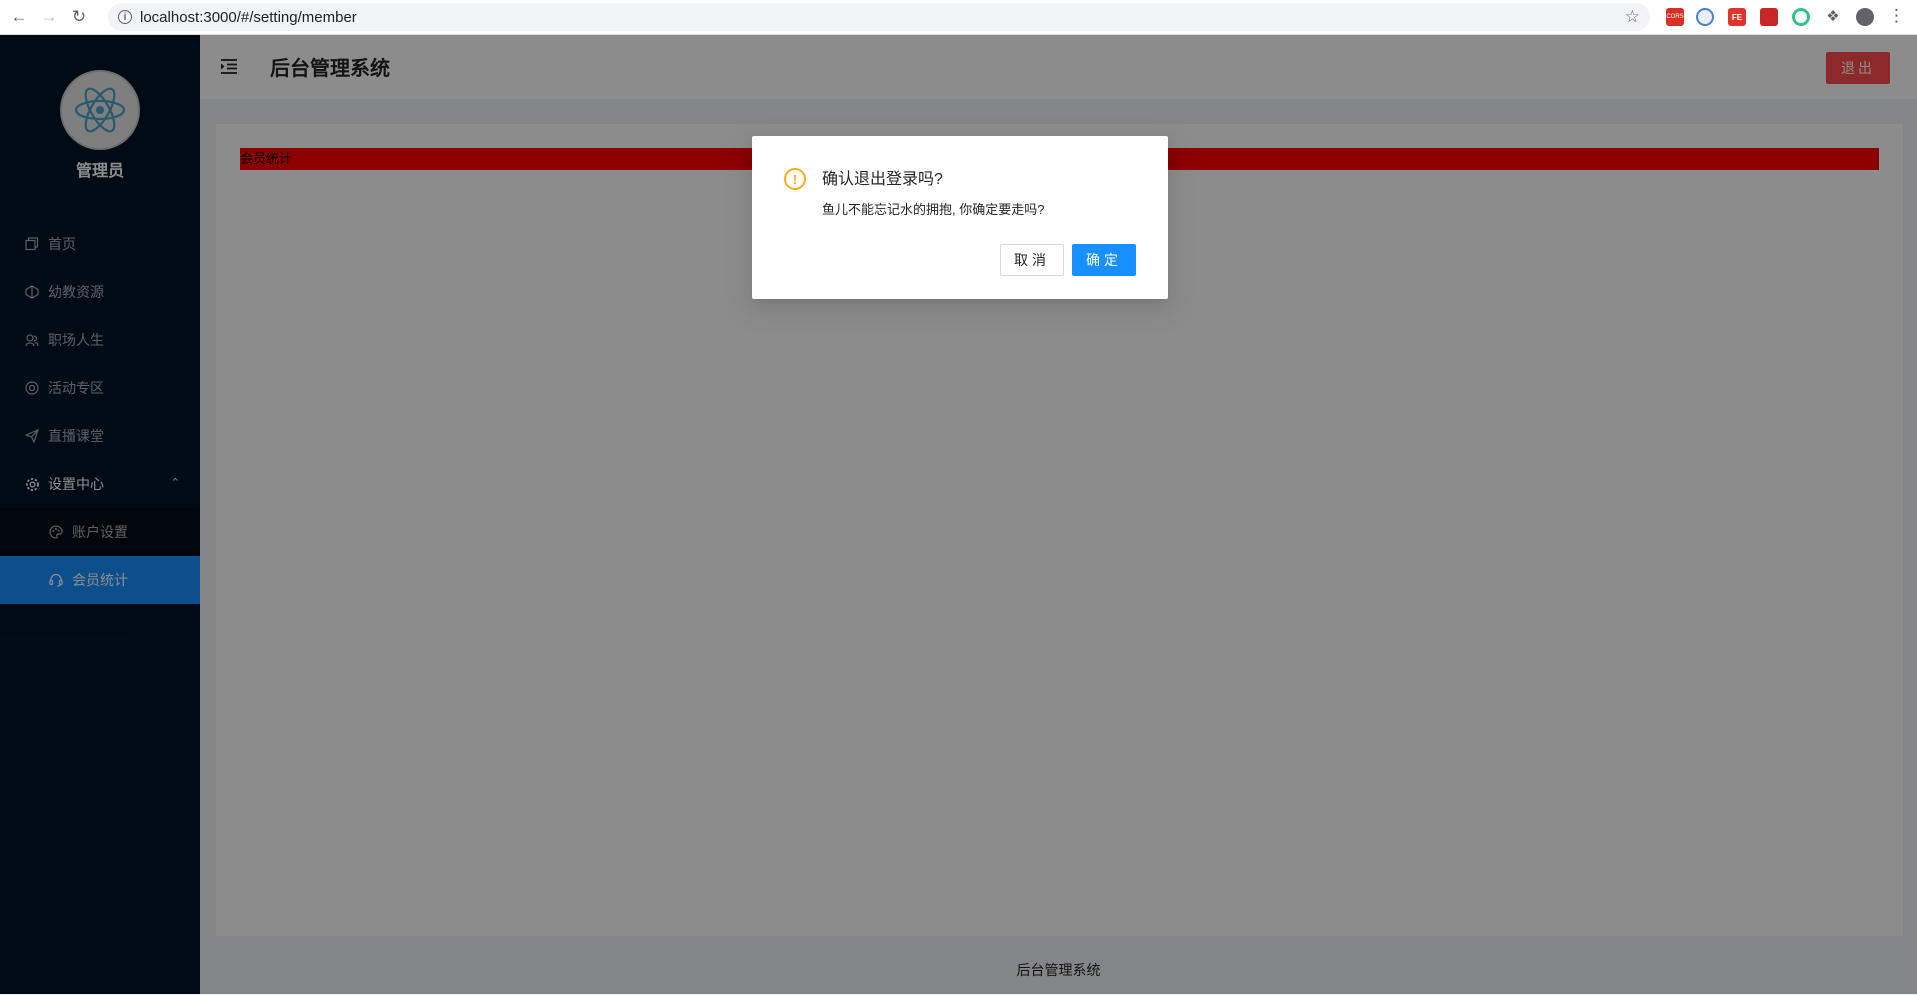 The width and height of the screenshot is (1917, 995). What do you see at coordinates (1896, 16) in the screenshot?
I see `browser-menu-icon: ⋮` at bounding box center [1896, 16].